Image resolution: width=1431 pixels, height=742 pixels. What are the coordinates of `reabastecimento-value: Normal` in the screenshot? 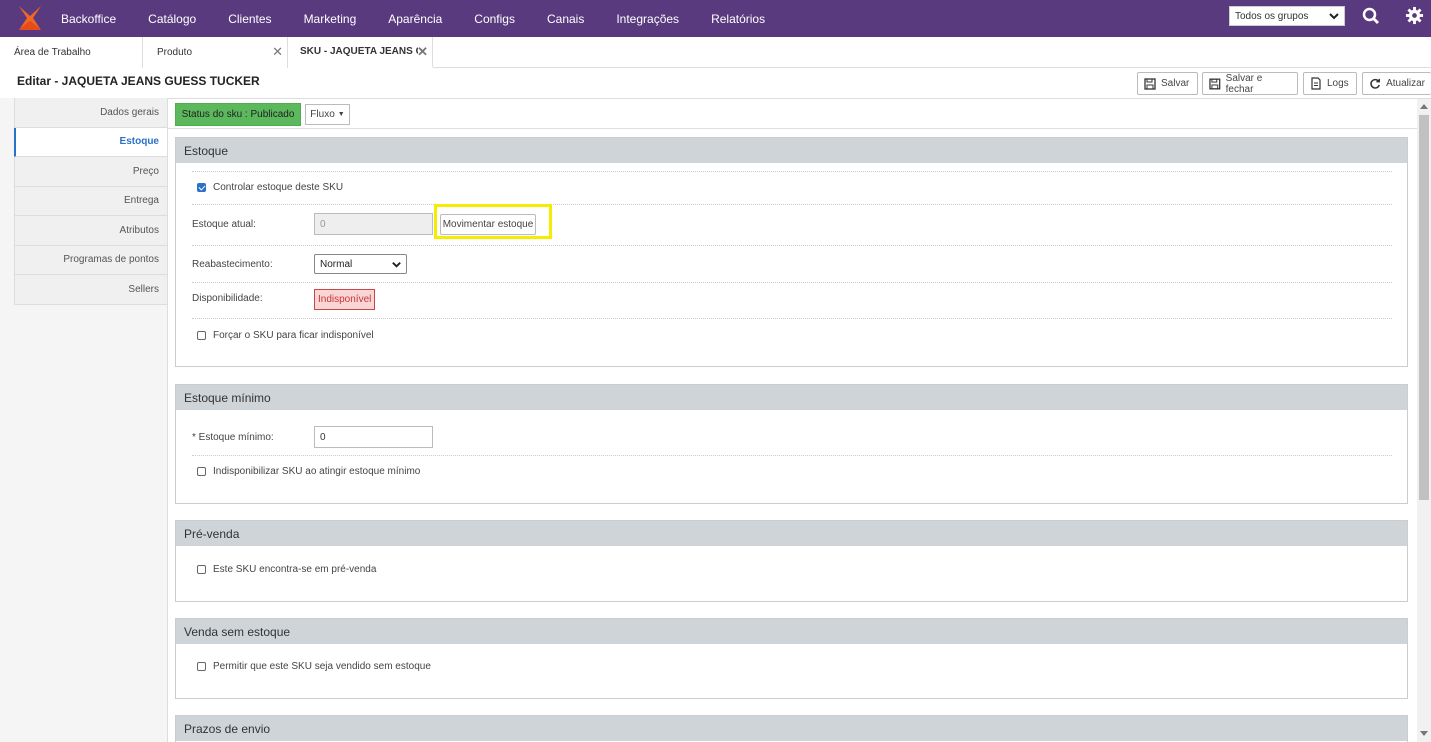 It's located at (336, 264).